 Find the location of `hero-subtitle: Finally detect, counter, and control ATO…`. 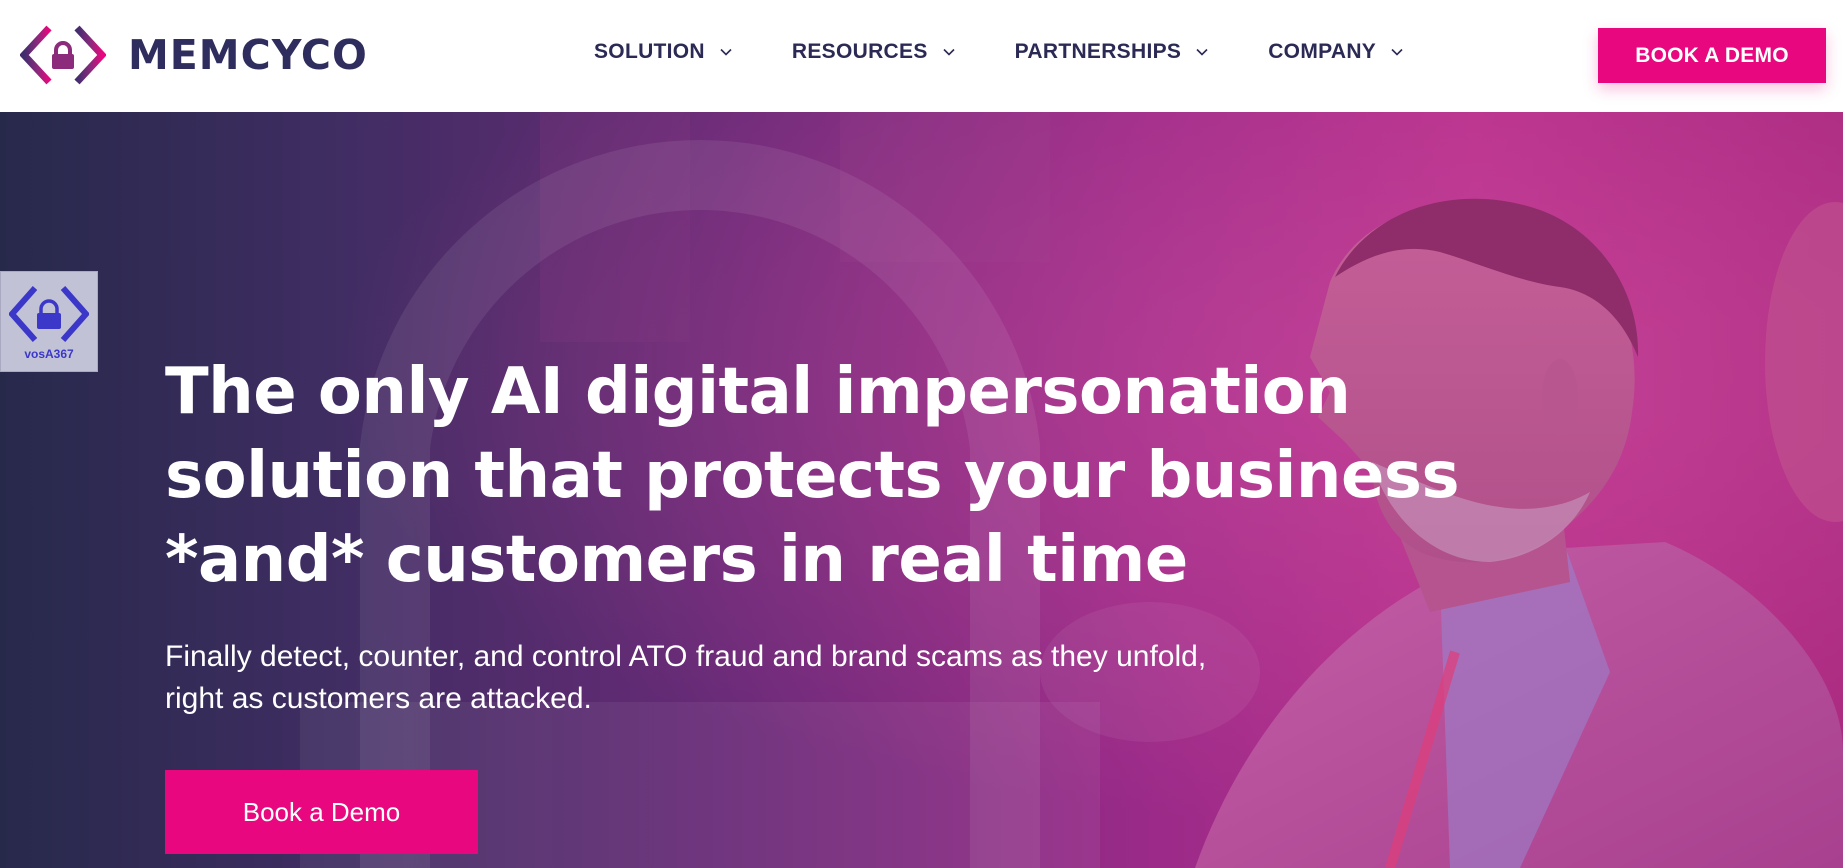

hero-subtitle: Finally detect, counter, and control ATO… is located at coordinates (686, 677).